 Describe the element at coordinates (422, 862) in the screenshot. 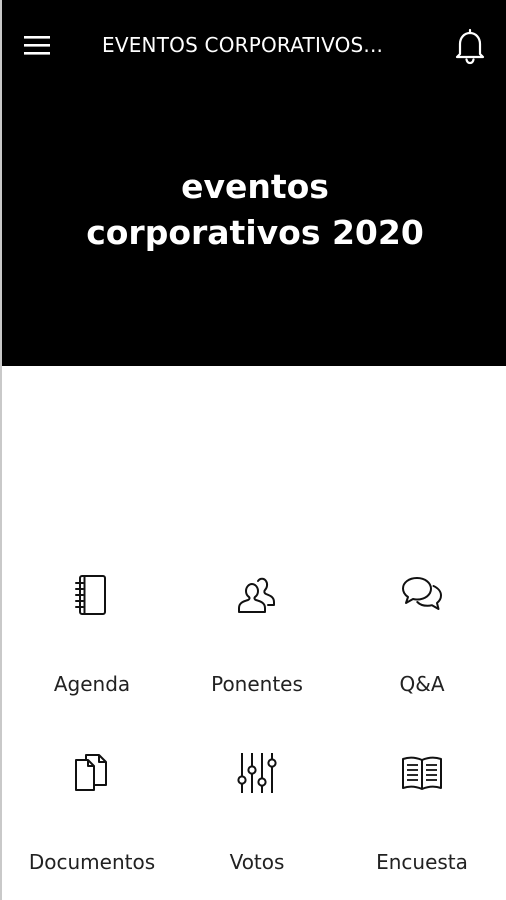

I see `tile-label: Encuesta` at that location.